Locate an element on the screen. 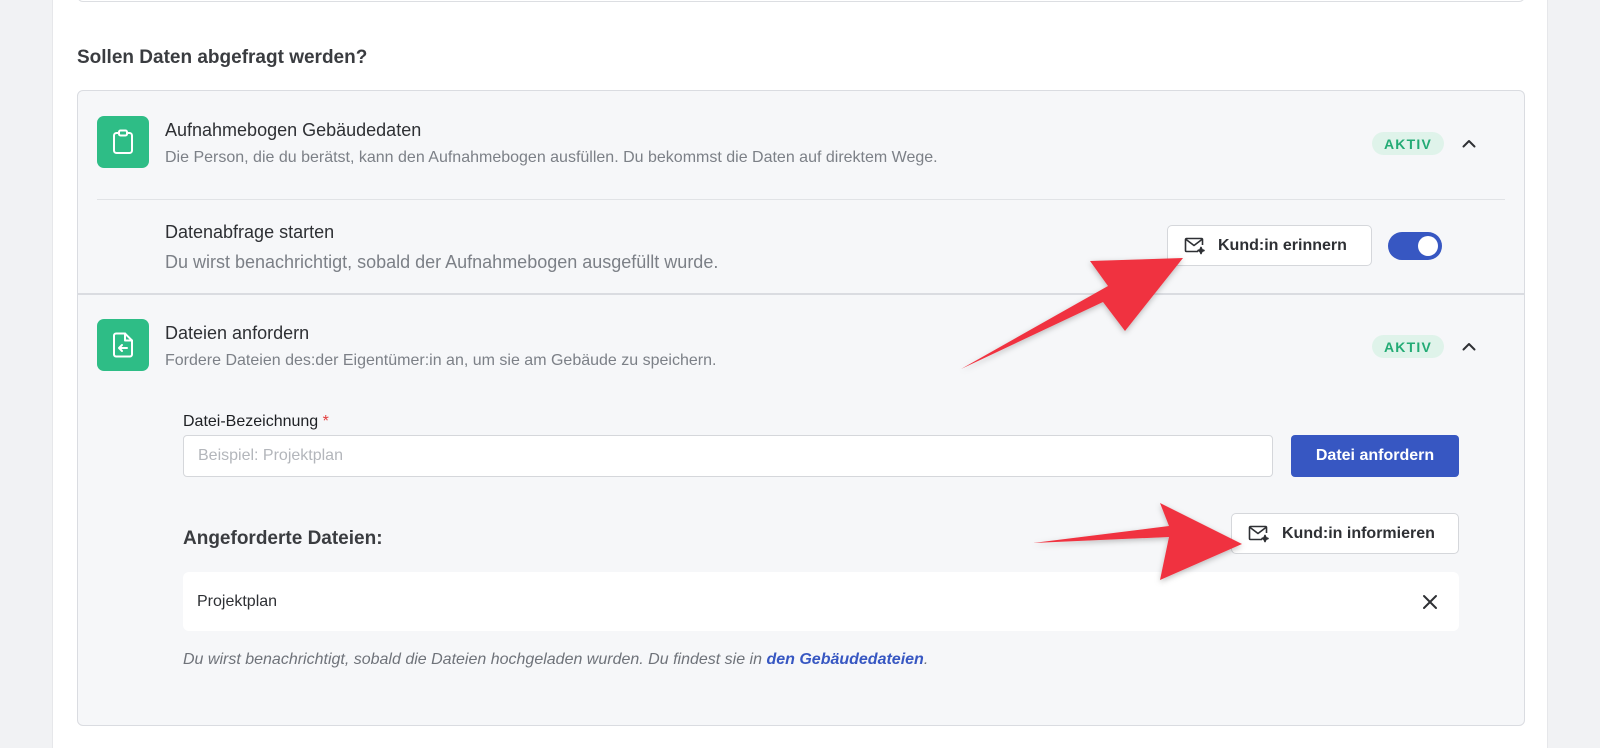  upload-hint-suffix: . is located at coordinates (926, 659).